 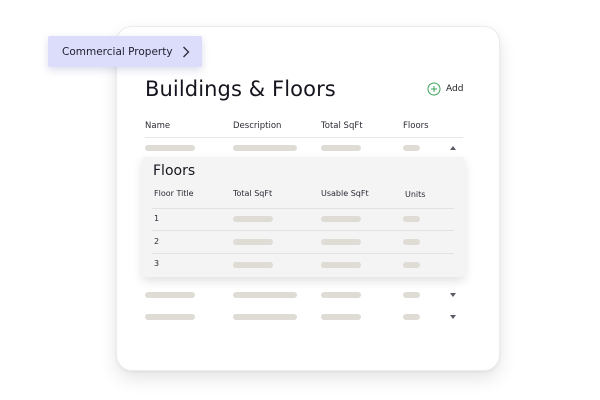 What do you see at coordinates (455, 89) in the screenshot?
I see `add-button-label: Add` at bounding box center [455, 89].